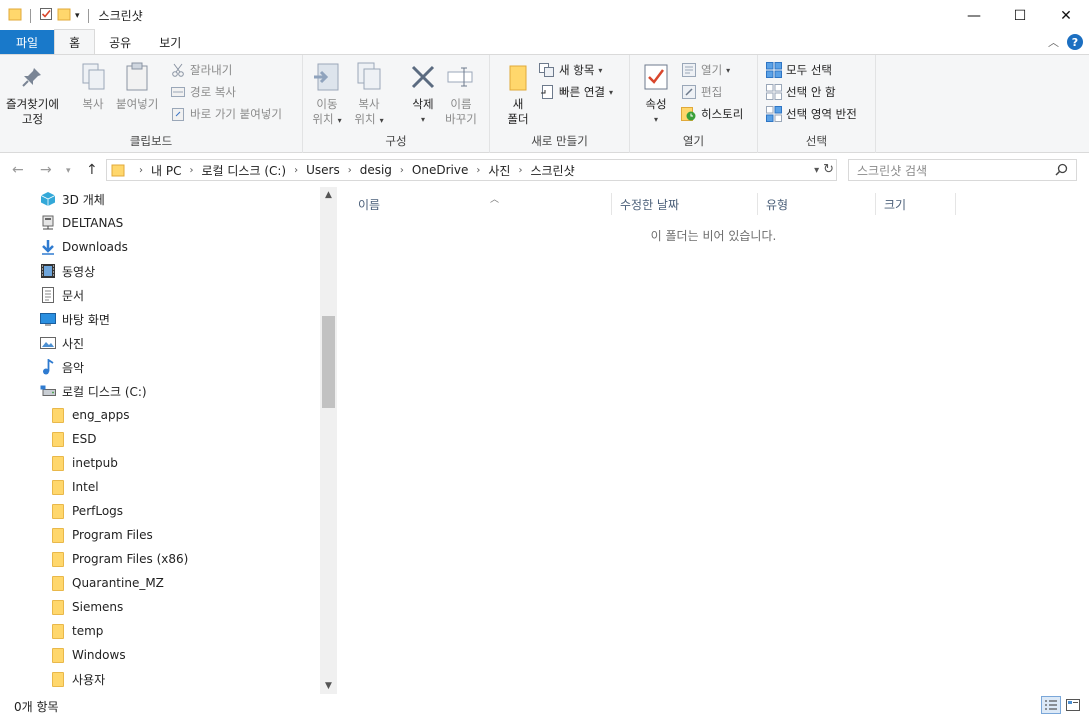 This screenshot has width=1089, height=718. I want to click on status-bar: 0개 항목, so click(544, 706).